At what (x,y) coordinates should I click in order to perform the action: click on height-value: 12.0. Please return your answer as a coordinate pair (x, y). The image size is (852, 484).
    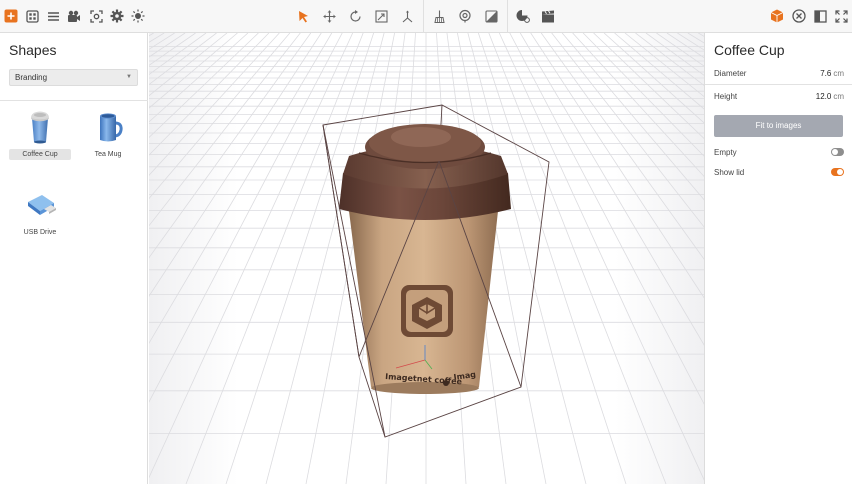
    Looking at the image, I should click on (823, 96).